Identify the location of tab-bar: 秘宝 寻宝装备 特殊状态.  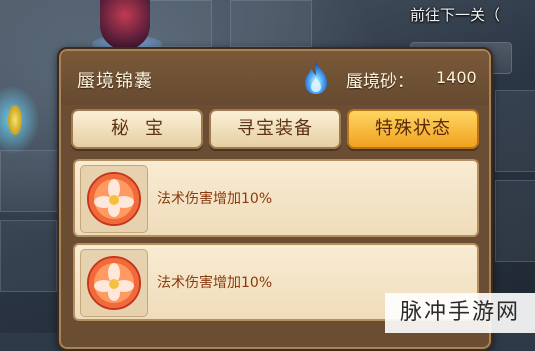
(275, 129).